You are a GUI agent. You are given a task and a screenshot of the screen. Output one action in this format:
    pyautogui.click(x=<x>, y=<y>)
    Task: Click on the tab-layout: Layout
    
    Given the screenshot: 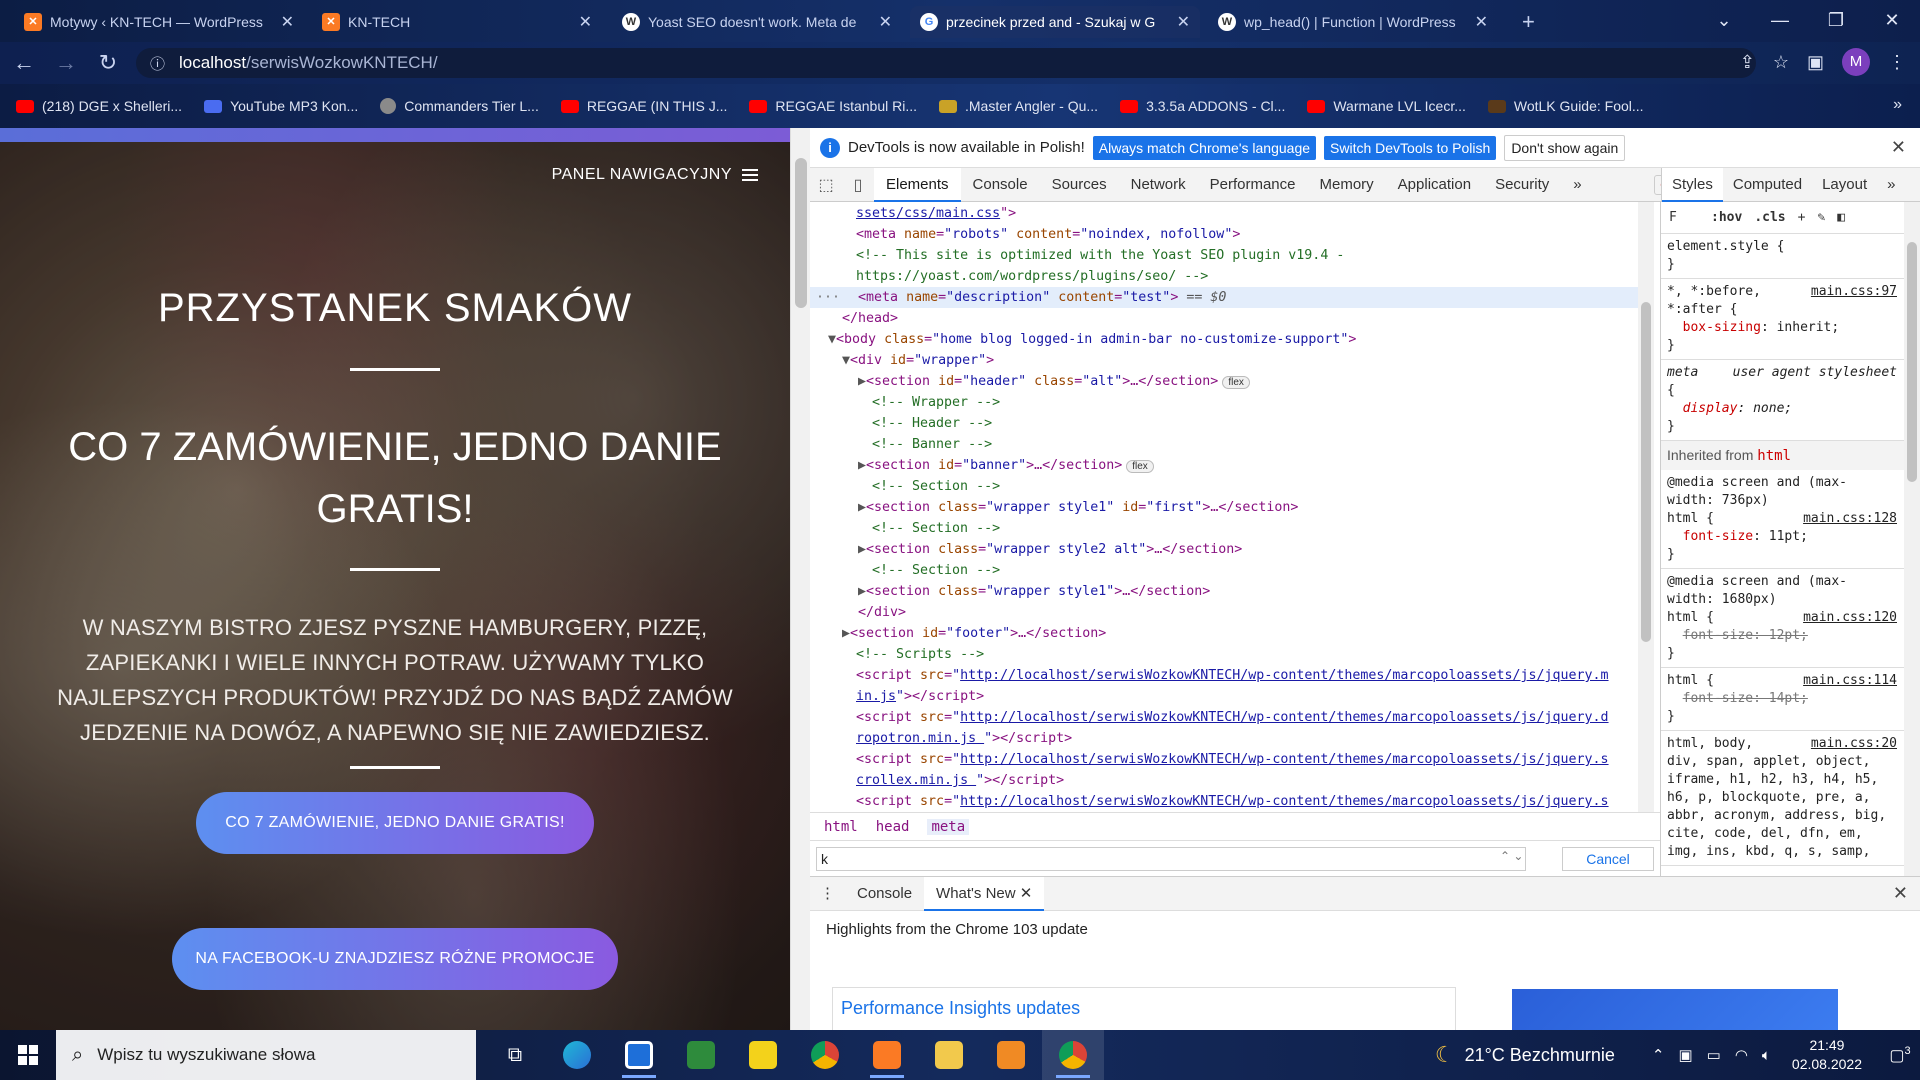 What is the action you would take?
    pyautogui.click(x=1844, y=185)
    